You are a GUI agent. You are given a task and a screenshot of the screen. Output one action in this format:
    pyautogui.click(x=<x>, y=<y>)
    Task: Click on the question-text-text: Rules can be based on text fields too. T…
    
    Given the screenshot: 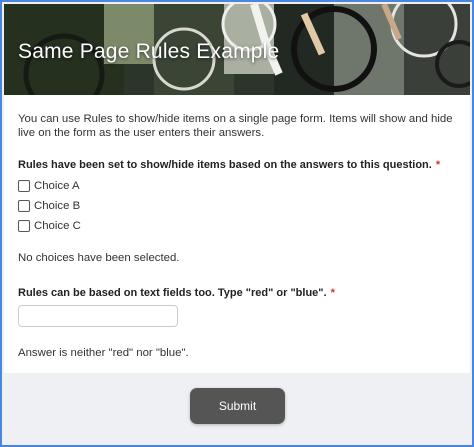 What is the action you would take?
    pyautogui.click(x=172, y=293)
    